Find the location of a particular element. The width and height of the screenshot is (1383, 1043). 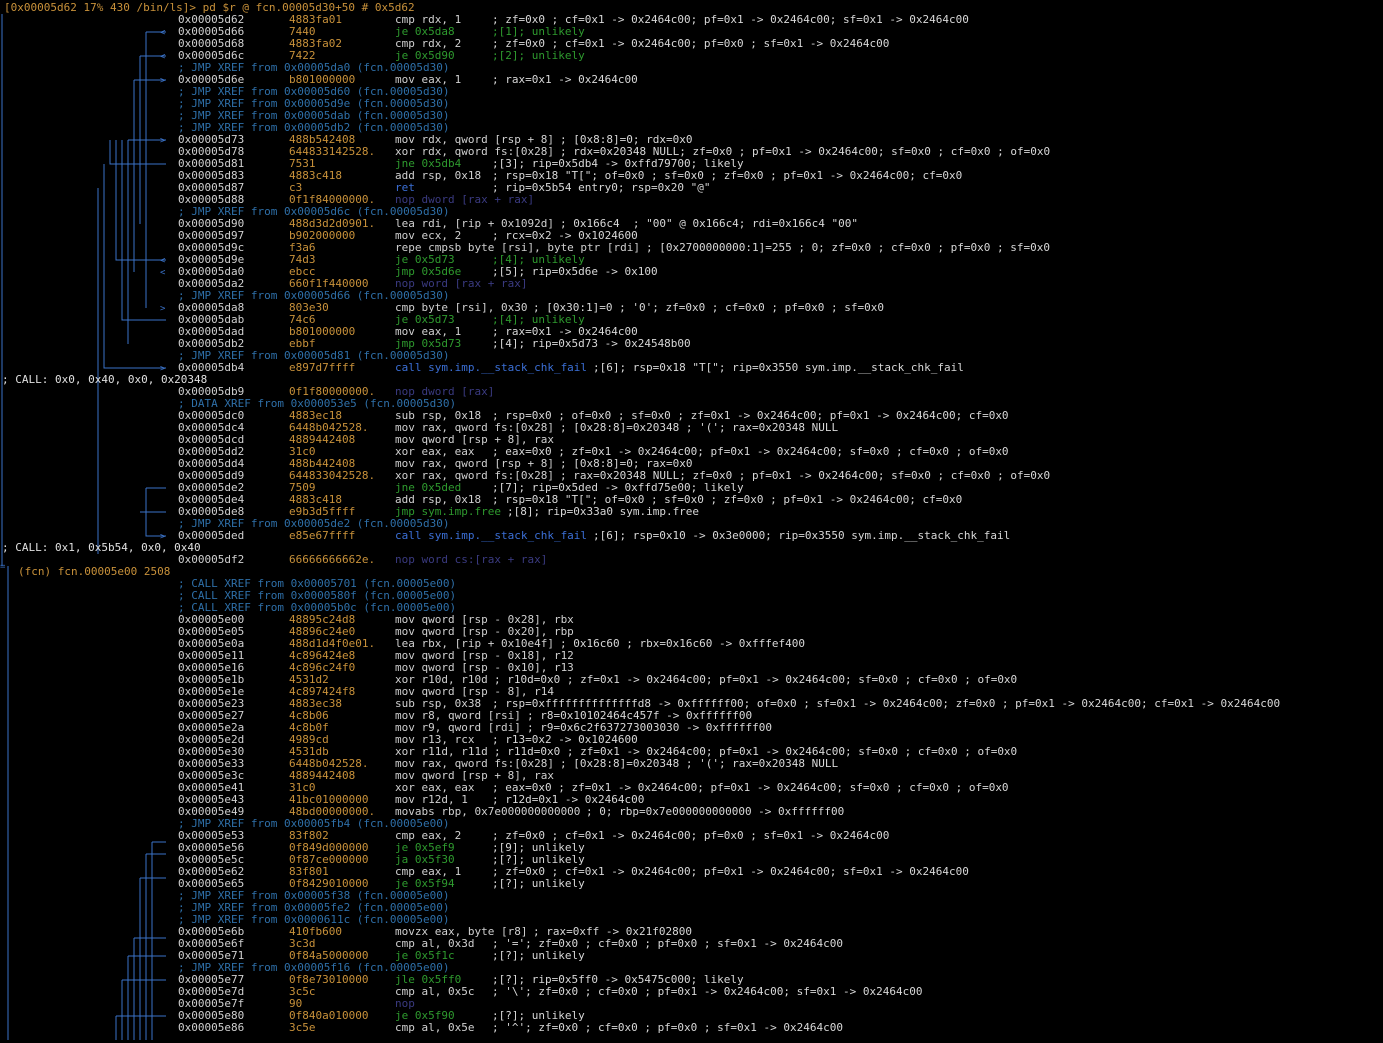

opcode-bytes: e85e67ffff is located at coordinates (322, 535).